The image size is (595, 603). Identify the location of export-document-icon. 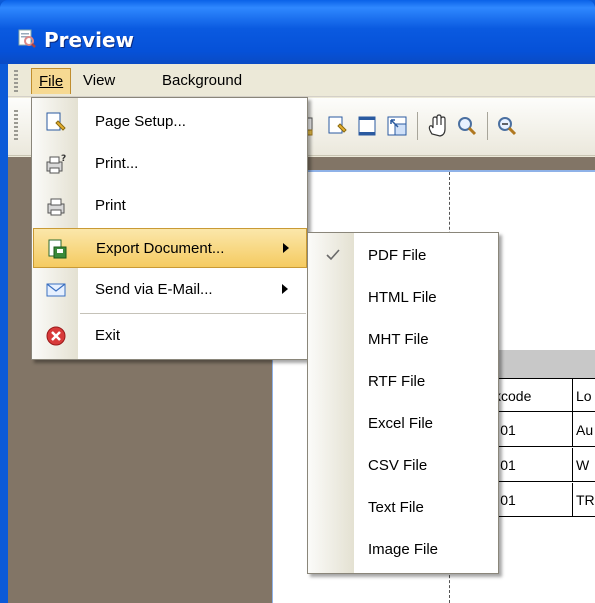
(57, 249).